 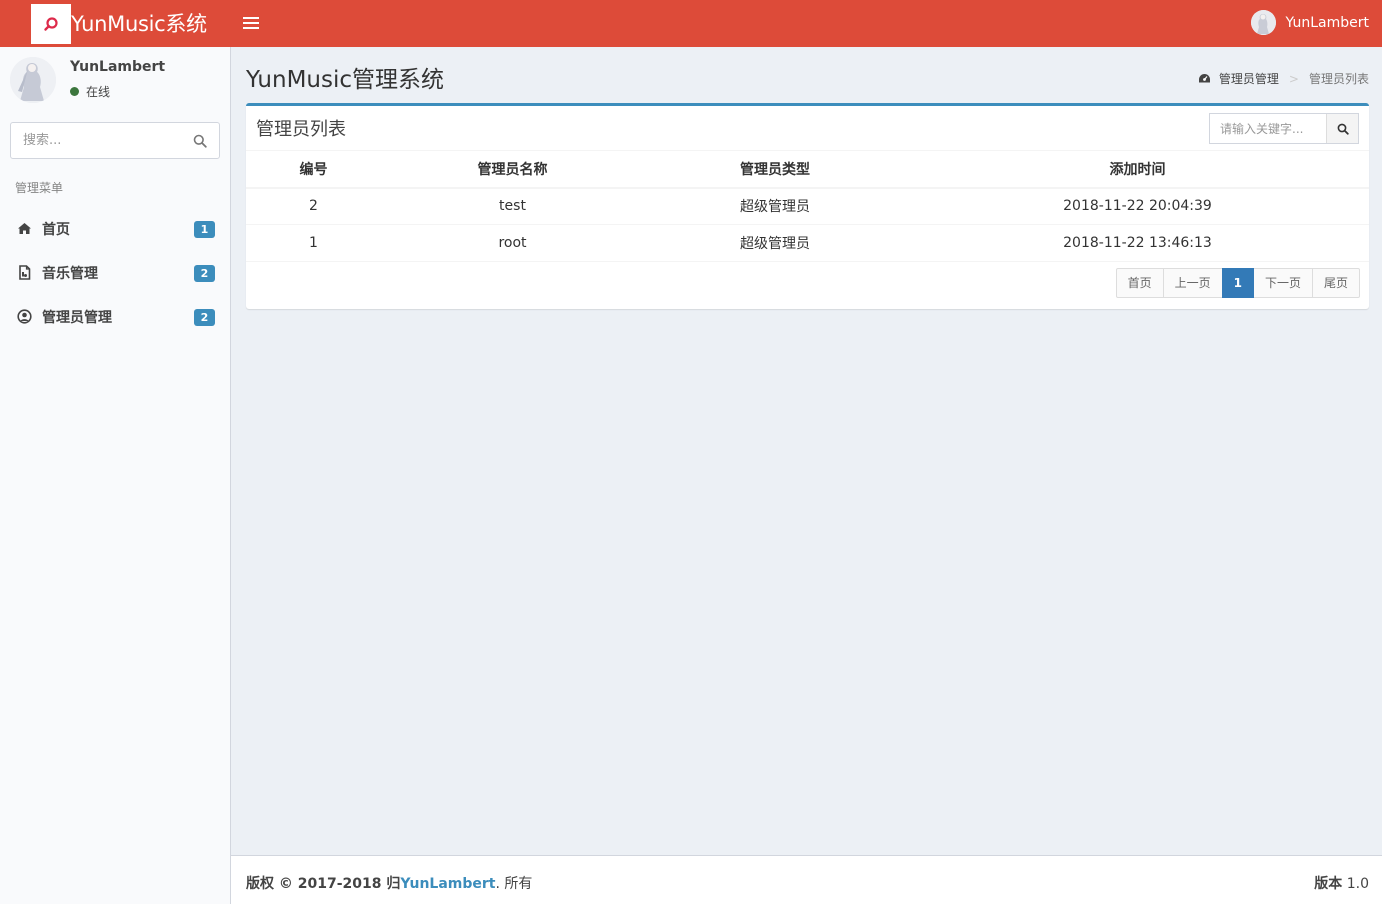 What do you see at coordinates (118, 67) in the screenshot?
I see `sidebar-user-name: YunLambert` at bounding box center [118, 67].